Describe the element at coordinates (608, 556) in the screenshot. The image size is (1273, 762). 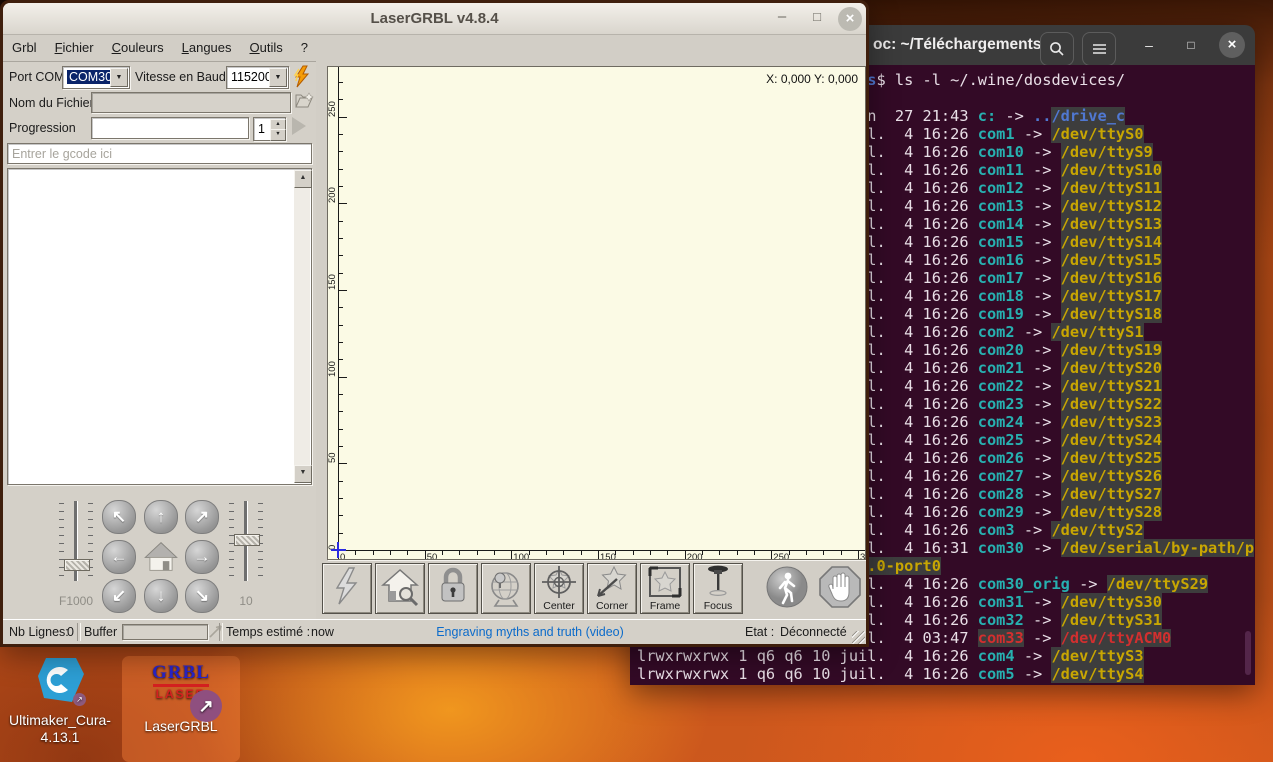
I see `x-ruler-label: 150` at that location.